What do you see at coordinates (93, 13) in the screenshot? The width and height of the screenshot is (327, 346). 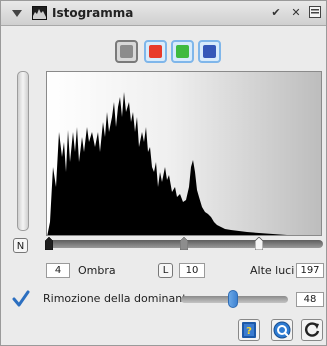 I see `panel-title: Istogramma` at bounding box center [93, 13].